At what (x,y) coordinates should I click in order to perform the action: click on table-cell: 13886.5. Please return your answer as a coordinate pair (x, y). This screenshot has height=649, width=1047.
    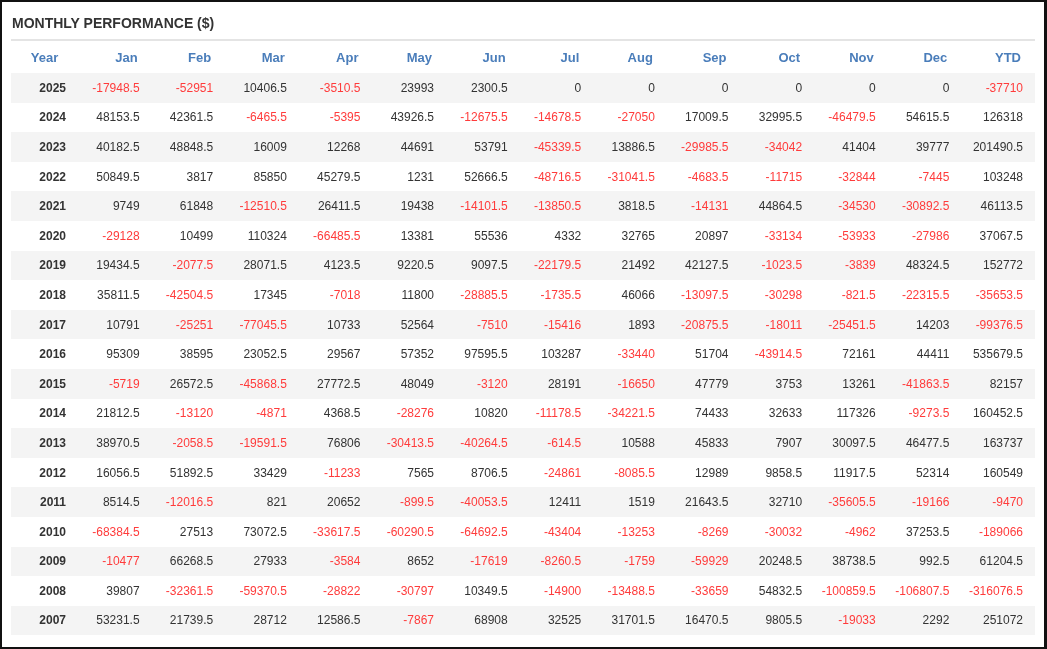
    Looking at the image, I should click on (630, 147).